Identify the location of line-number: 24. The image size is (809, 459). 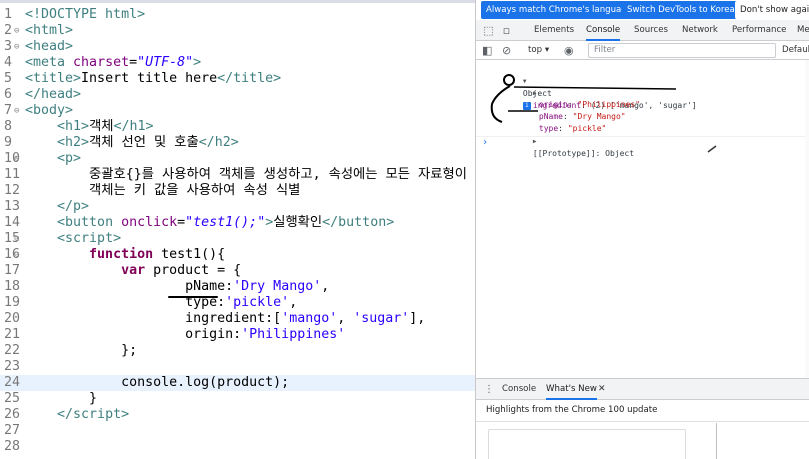
(12, 382).